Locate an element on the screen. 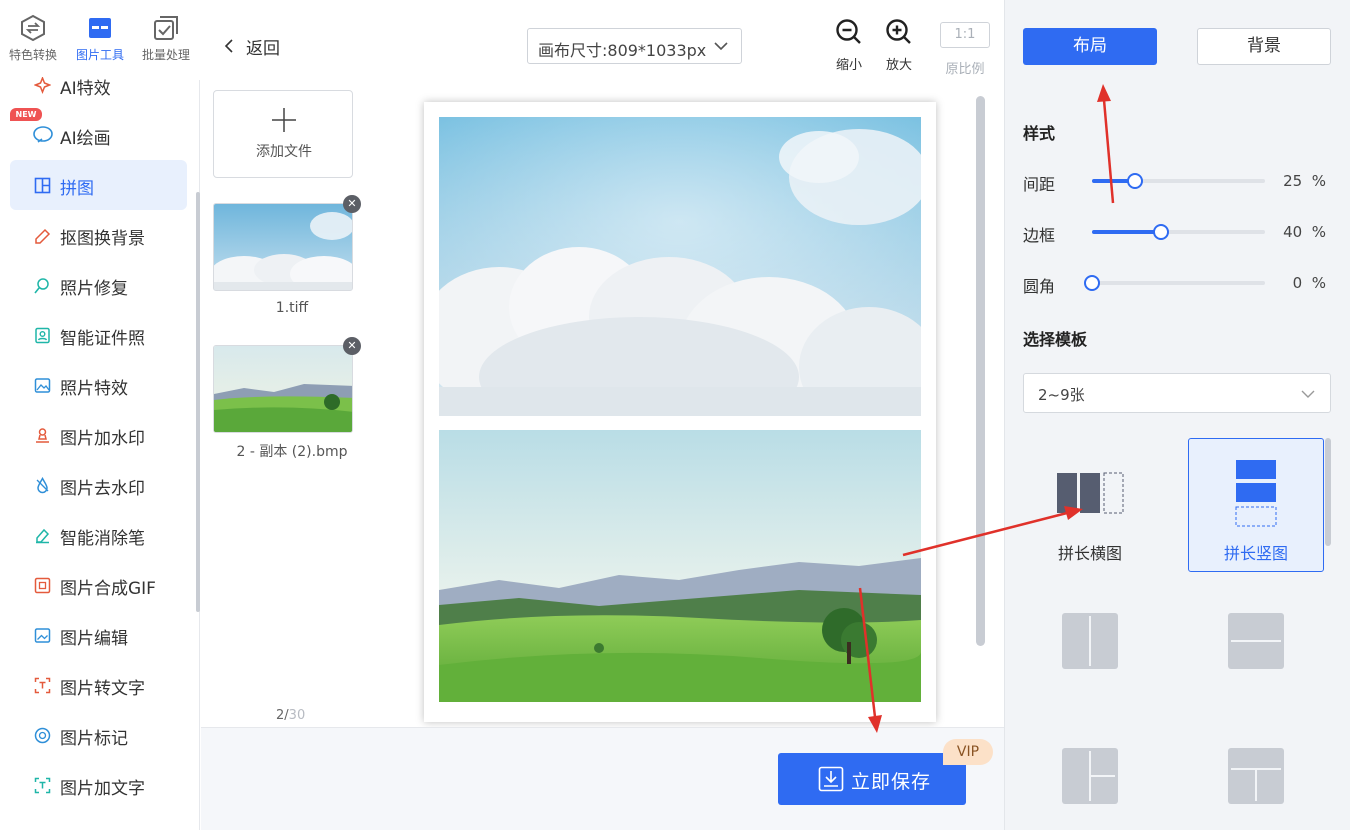 This screenshot has width=1350, height=830. zoom-out-button: 缩小 is located at coordinates (849, 45).